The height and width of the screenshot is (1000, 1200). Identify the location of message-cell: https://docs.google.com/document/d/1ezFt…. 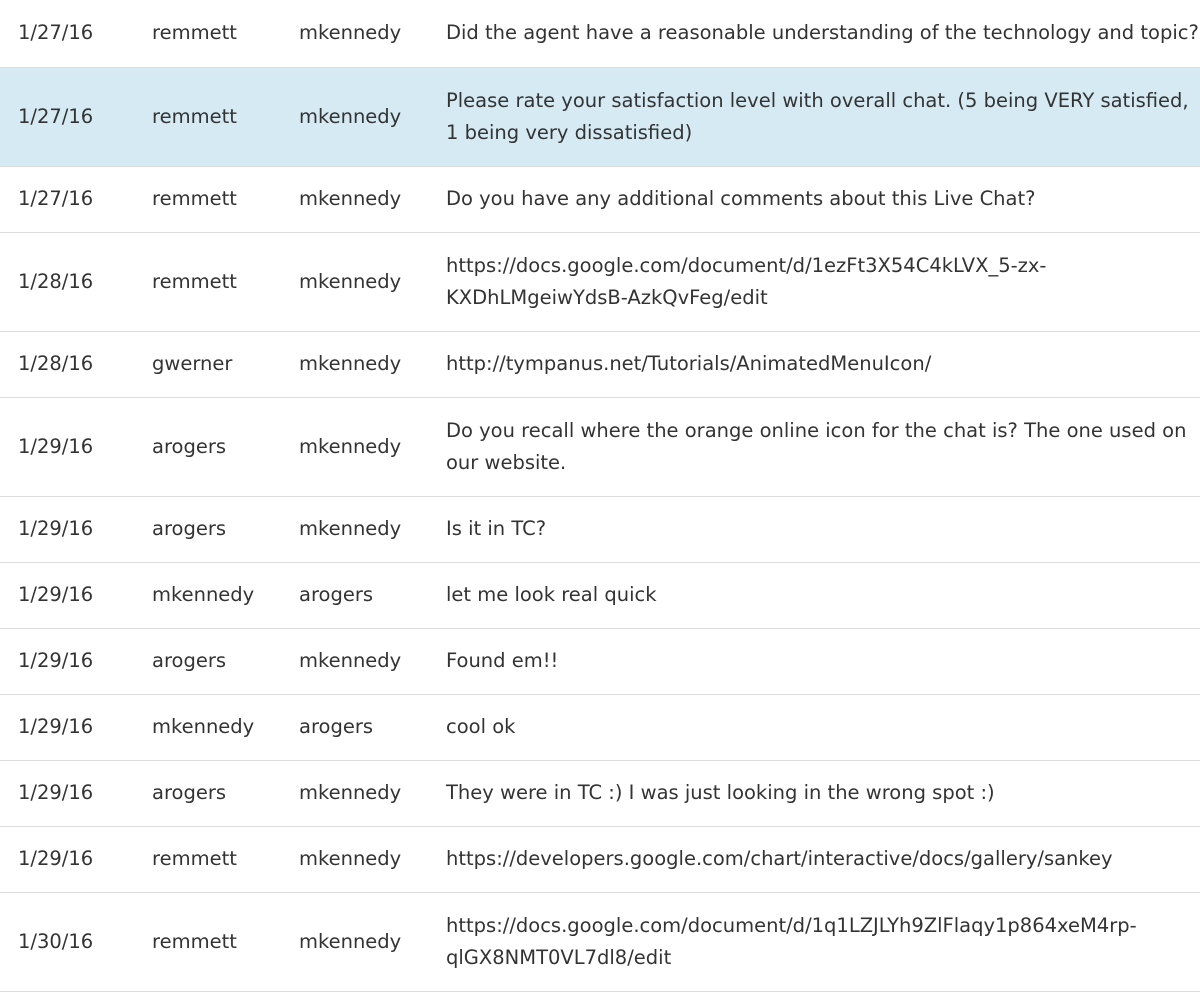
(823, 282).